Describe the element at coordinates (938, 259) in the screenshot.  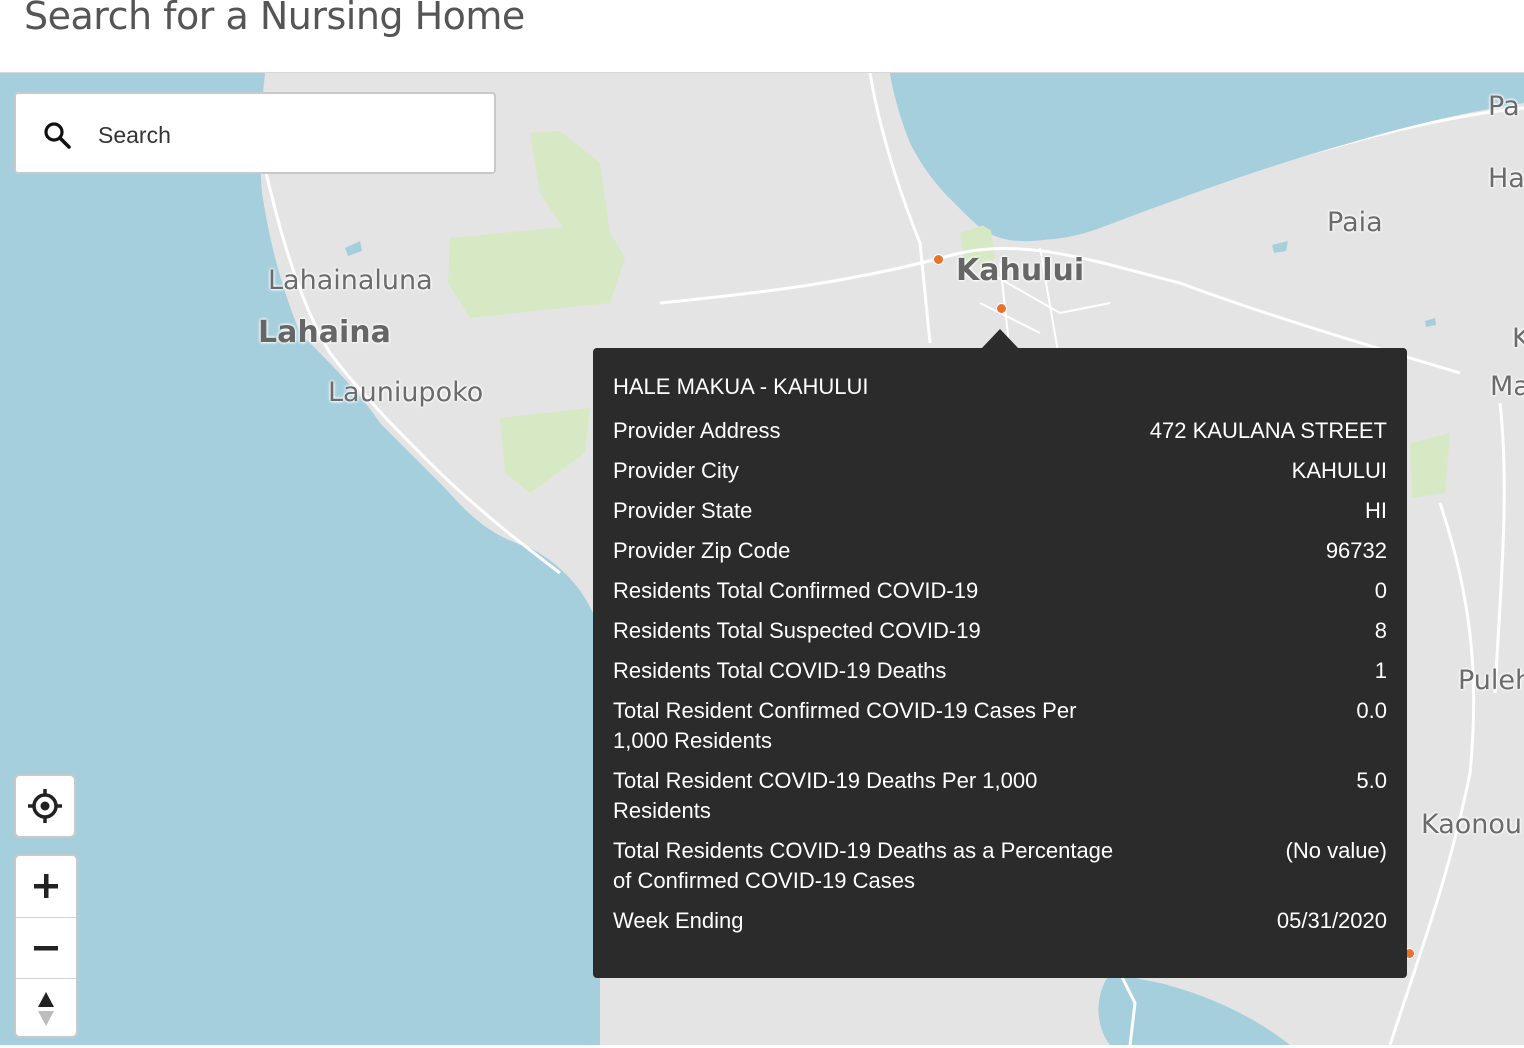
I see `nursing-home-marker` at that location.